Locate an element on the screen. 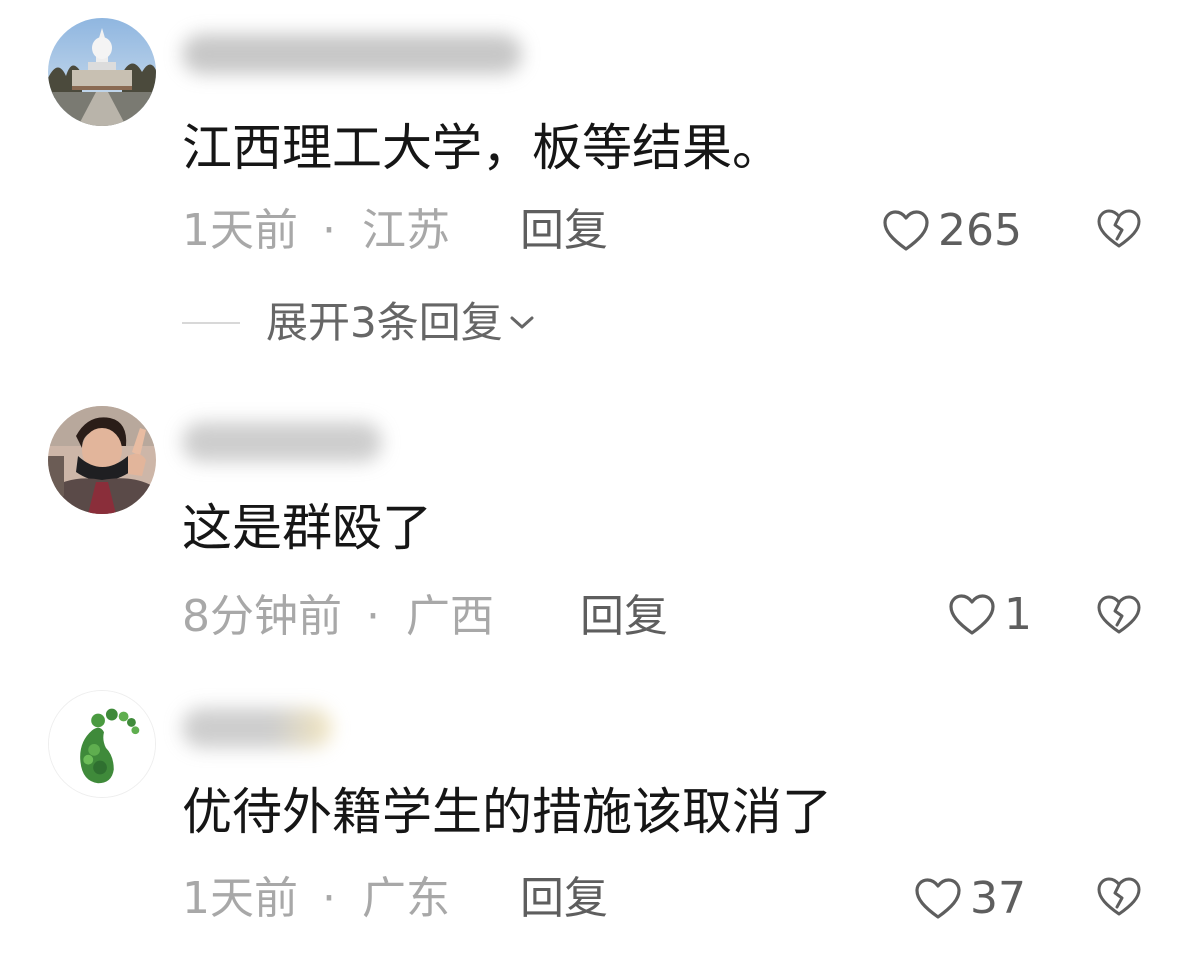  expand-divider is located at coordinates (211, 323).